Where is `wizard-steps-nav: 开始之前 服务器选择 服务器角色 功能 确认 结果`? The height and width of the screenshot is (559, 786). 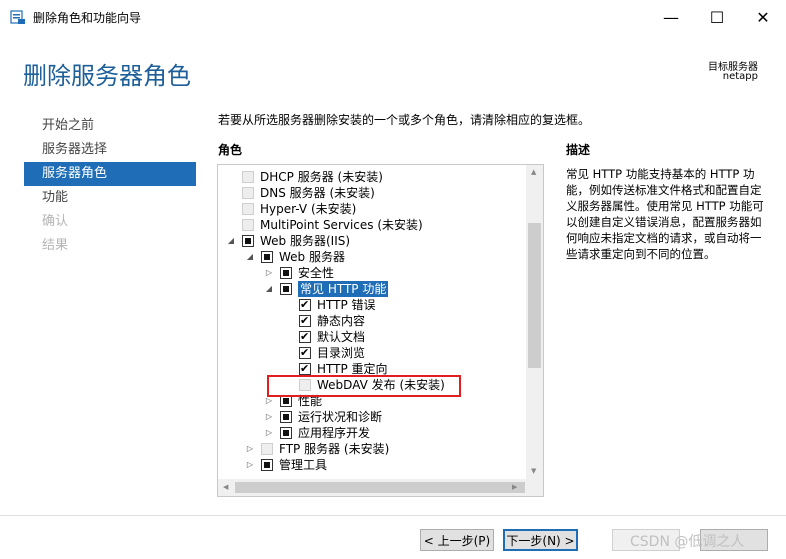
wizard-steps-nav: 开始之前 服务器选择 服务器角色 功能 确认 结果 is located at coordinates (110, 186).